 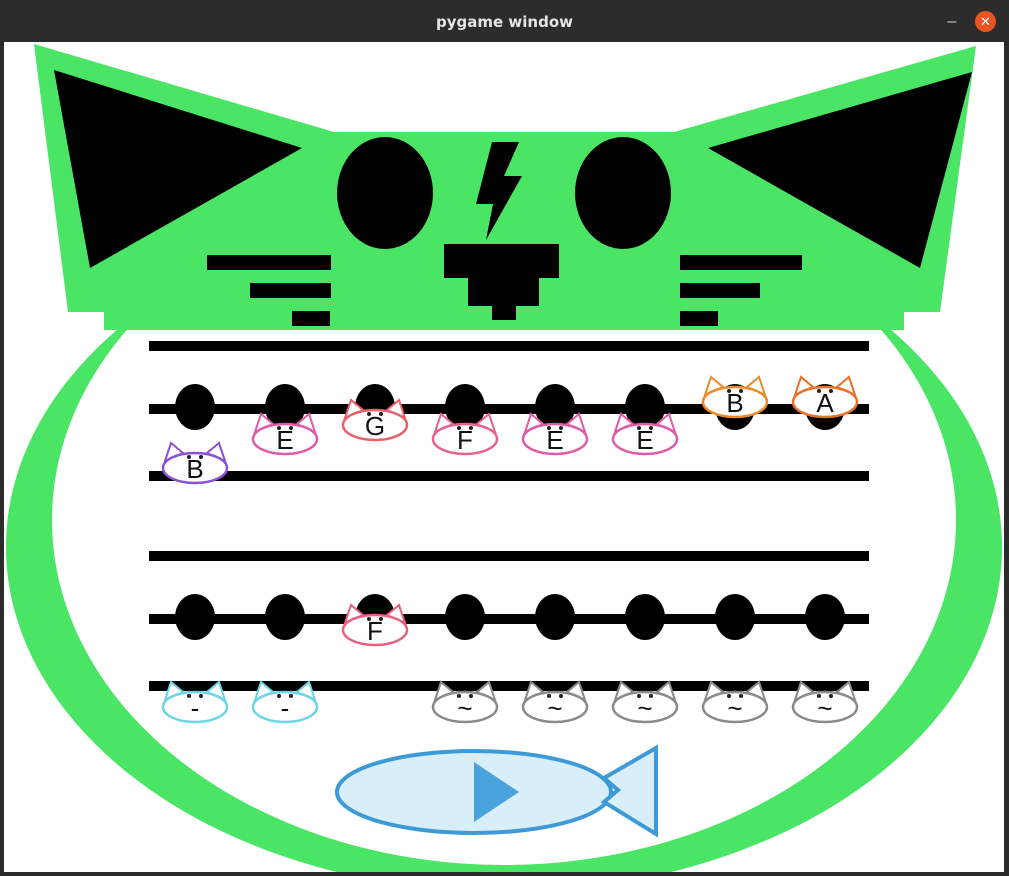 What do you see at coordinates (623, 193) in the screenshot?
I see `right-eye` at bounding box center [623, 193].